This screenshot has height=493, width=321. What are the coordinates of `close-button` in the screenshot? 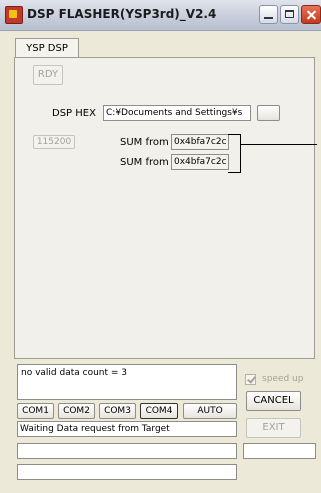 It's located at (311, 14).